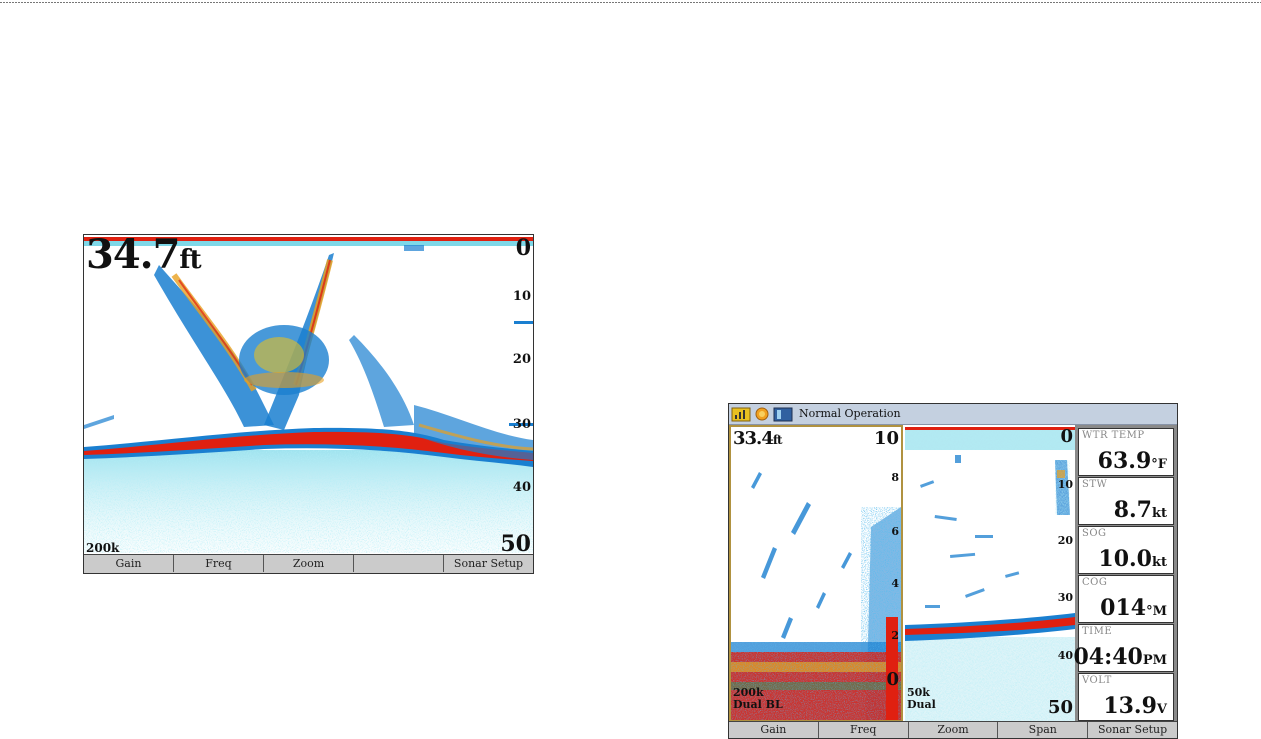 The image size is (1261, 739). I want to click on data-field-label: TIME, so click(1097, 631).